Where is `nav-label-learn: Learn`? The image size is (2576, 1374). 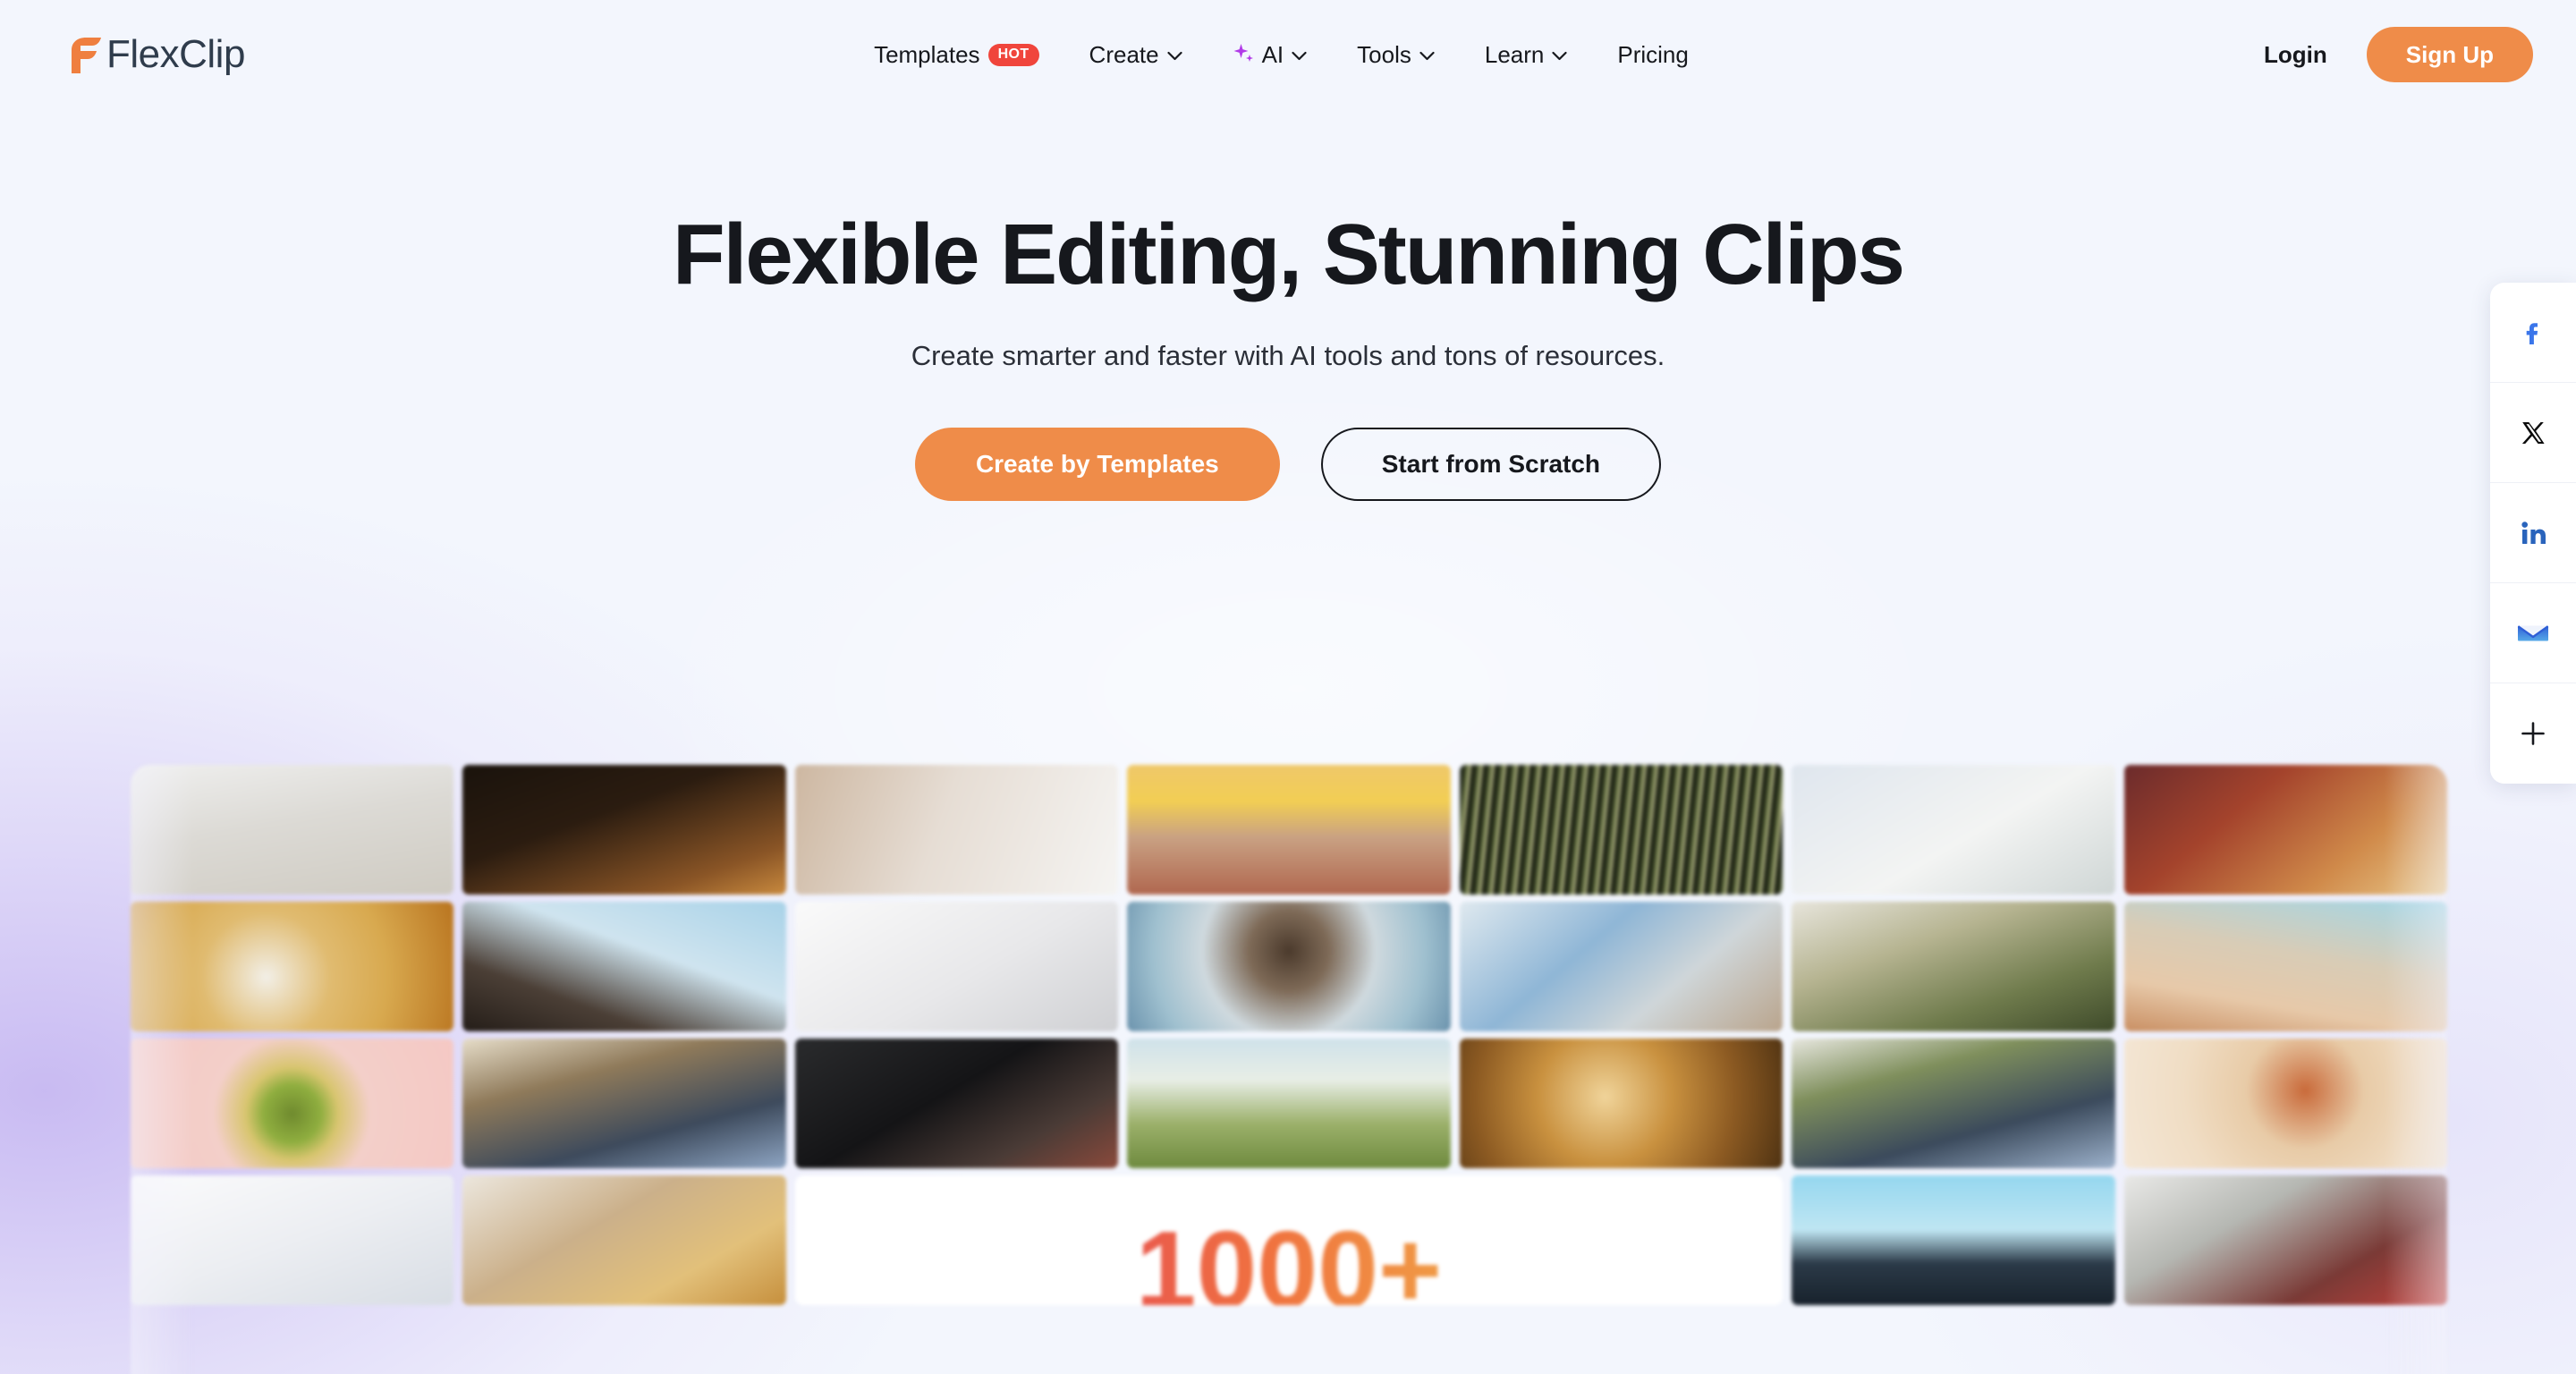
nav-label-learn: Learn is located at coordinates (1514, 54).